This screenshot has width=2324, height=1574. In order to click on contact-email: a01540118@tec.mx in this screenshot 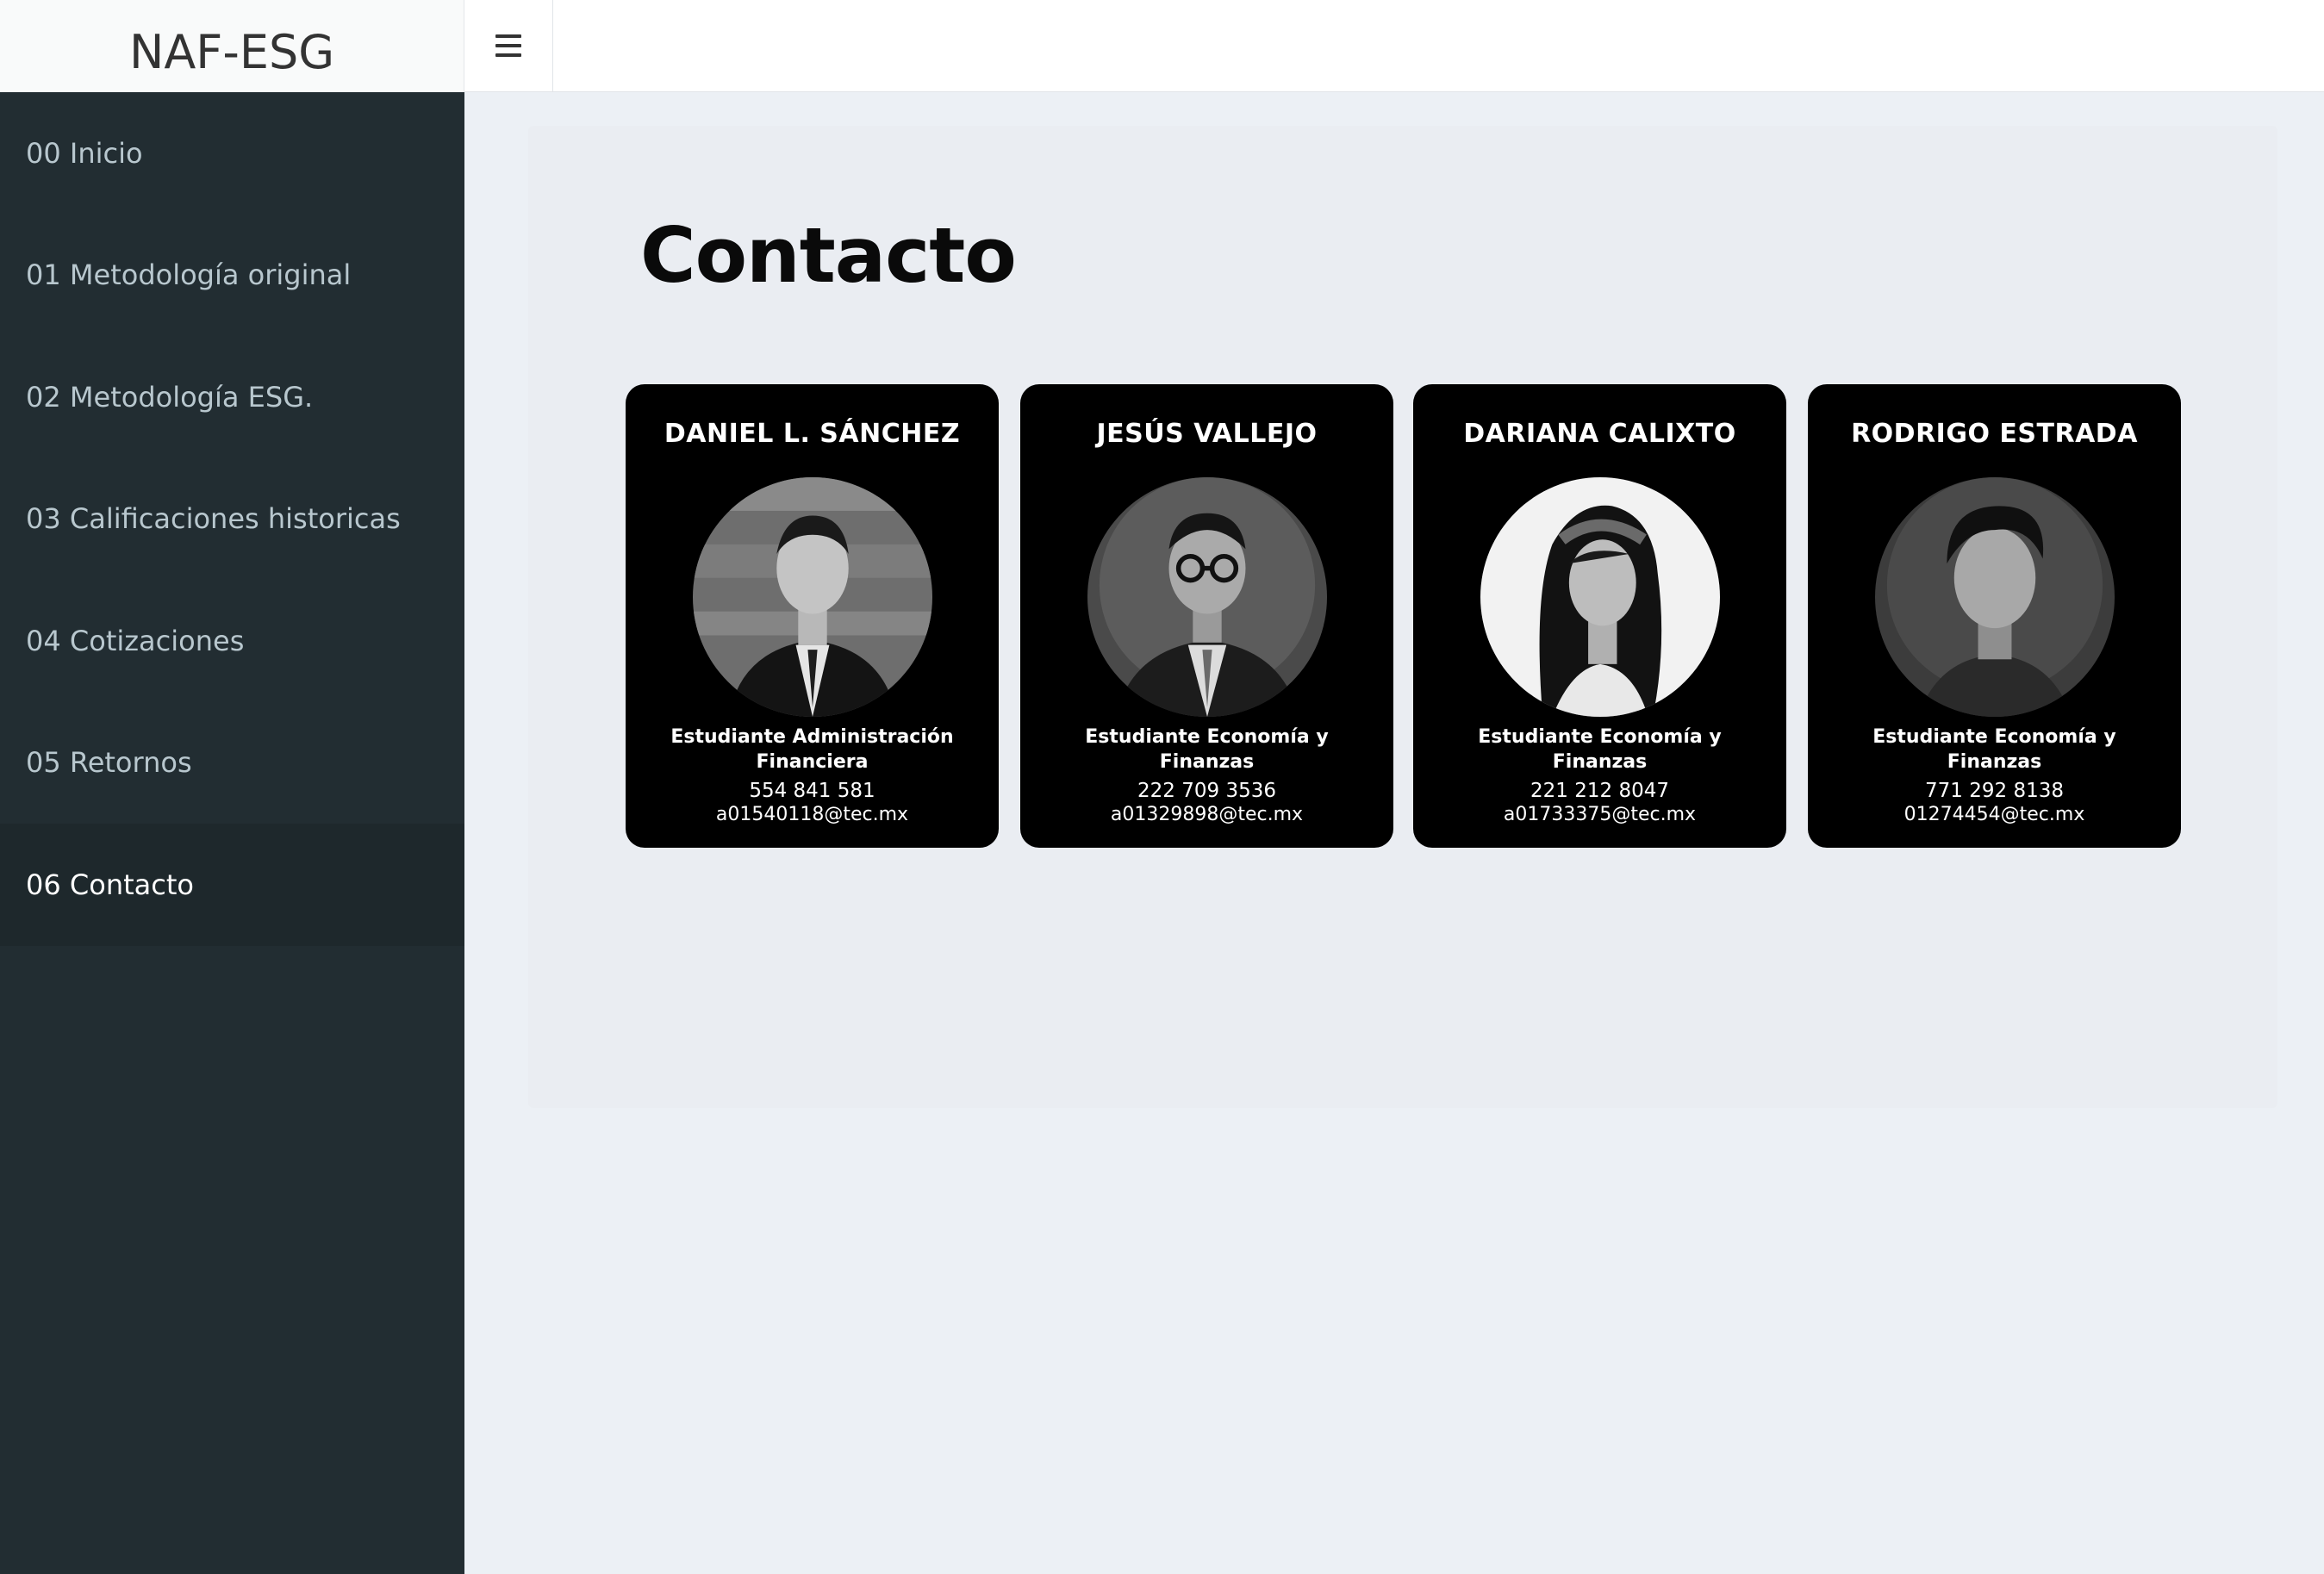, I will do `click(812, 815)`.